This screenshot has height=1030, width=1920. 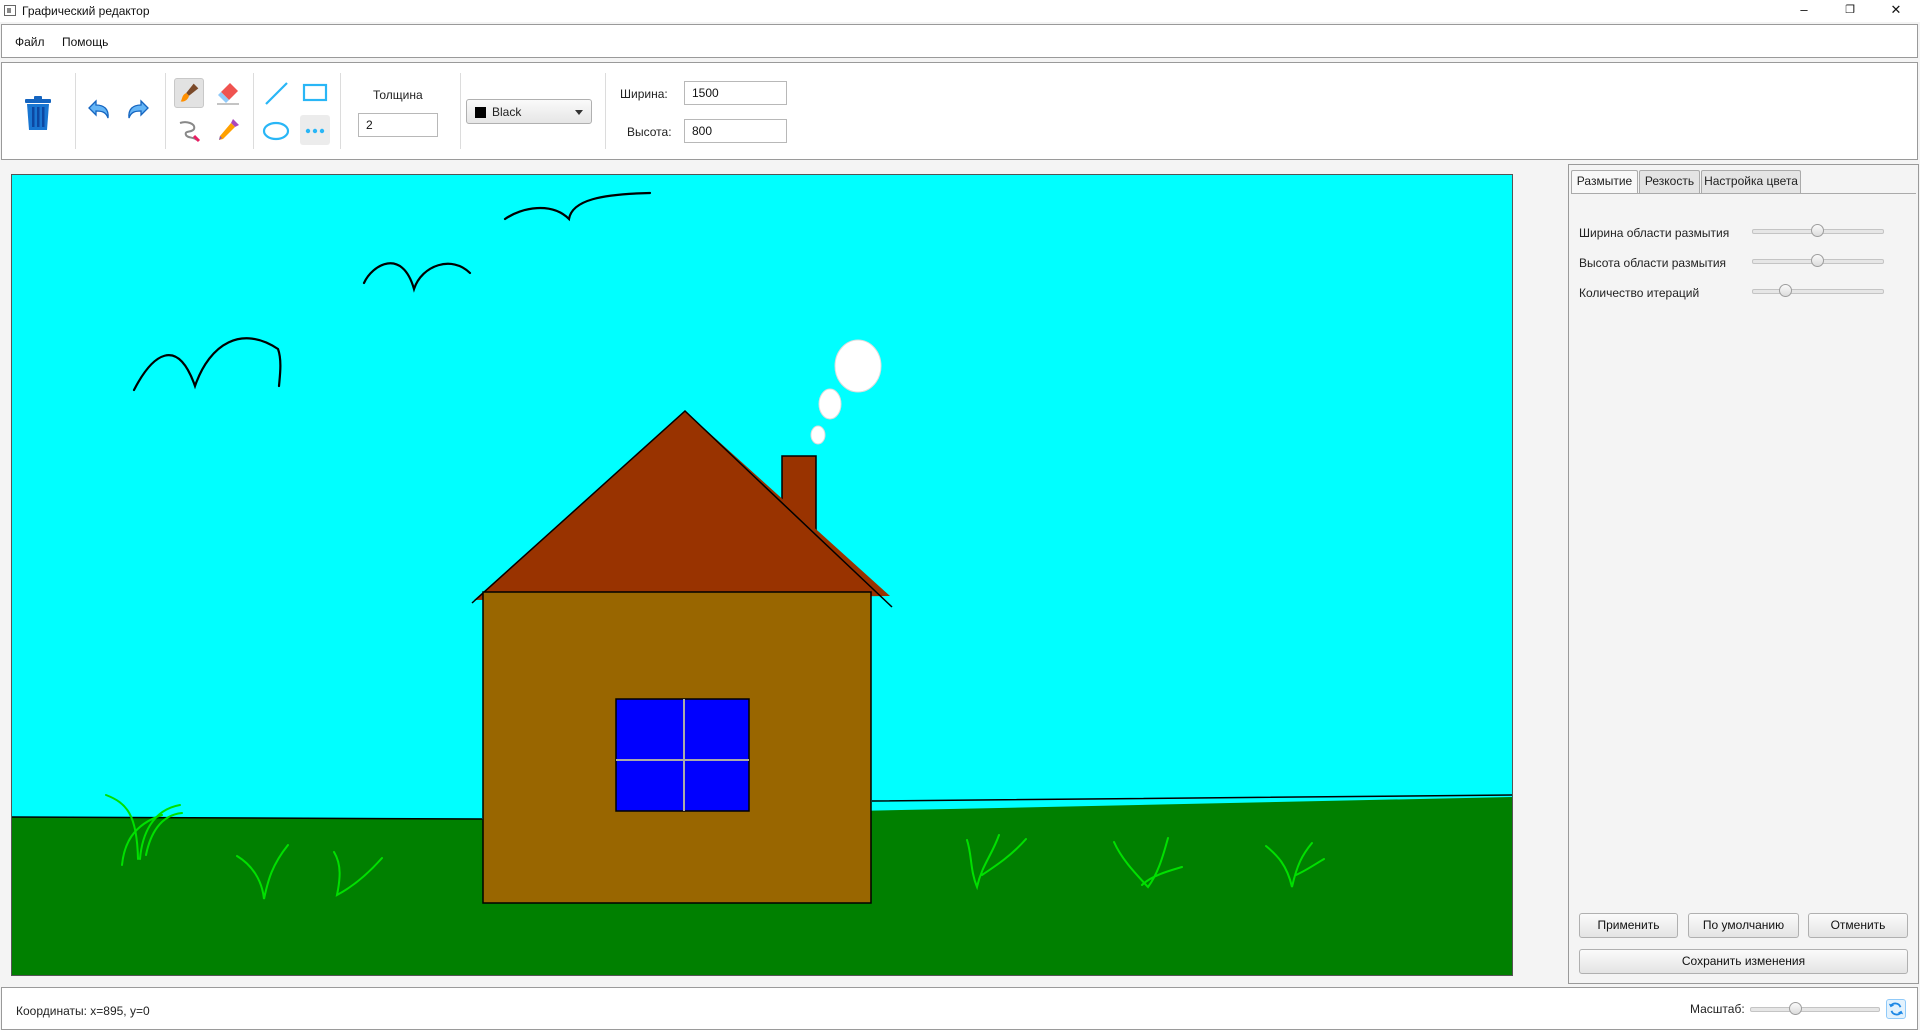 What do you see at coordinates (1795, 1008) in the screenshot?
I see `zoom-thumb` at bounding box center [1795, 1008].